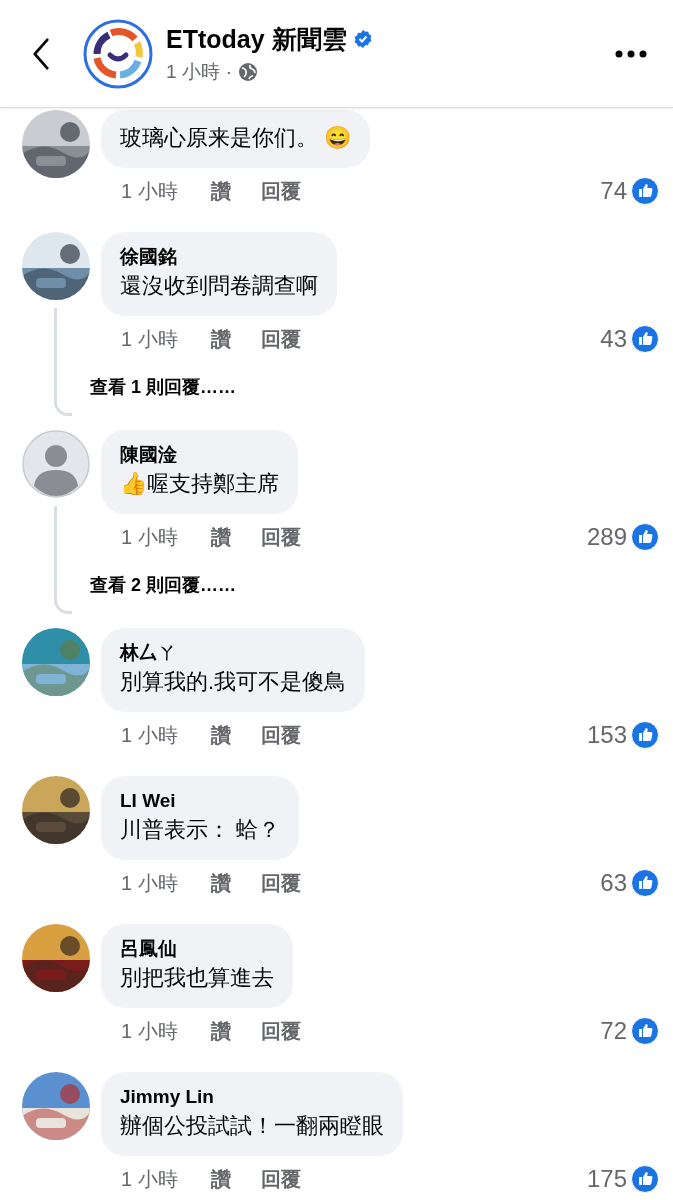  Describe the element at coordinates (613, 191) in the screenshot. I see `like-count: 74` at that location.